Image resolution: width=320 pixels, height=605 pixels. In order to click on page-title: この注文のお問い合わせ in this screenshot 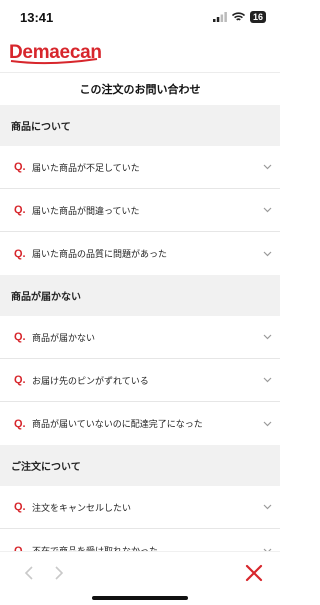, I will do `click(140, 89)`.